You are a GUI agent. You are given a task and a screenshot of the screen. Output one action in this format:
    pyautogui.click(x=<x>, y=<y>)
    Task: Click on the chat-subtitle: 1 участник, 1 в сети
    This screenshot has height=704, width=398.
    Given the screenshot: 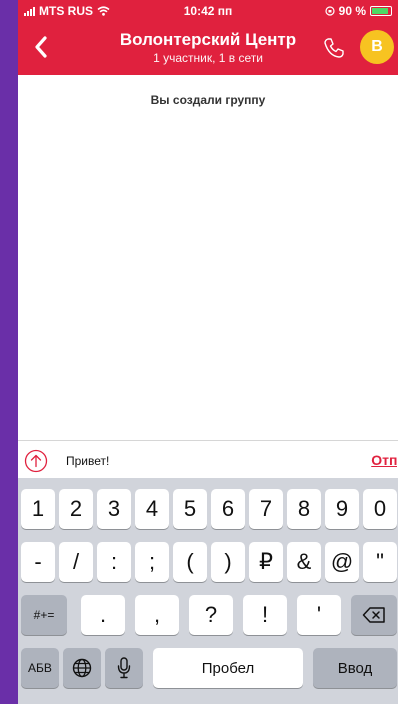 What is the action you would take?
    pyautogui.click(x=208, y=58)
    